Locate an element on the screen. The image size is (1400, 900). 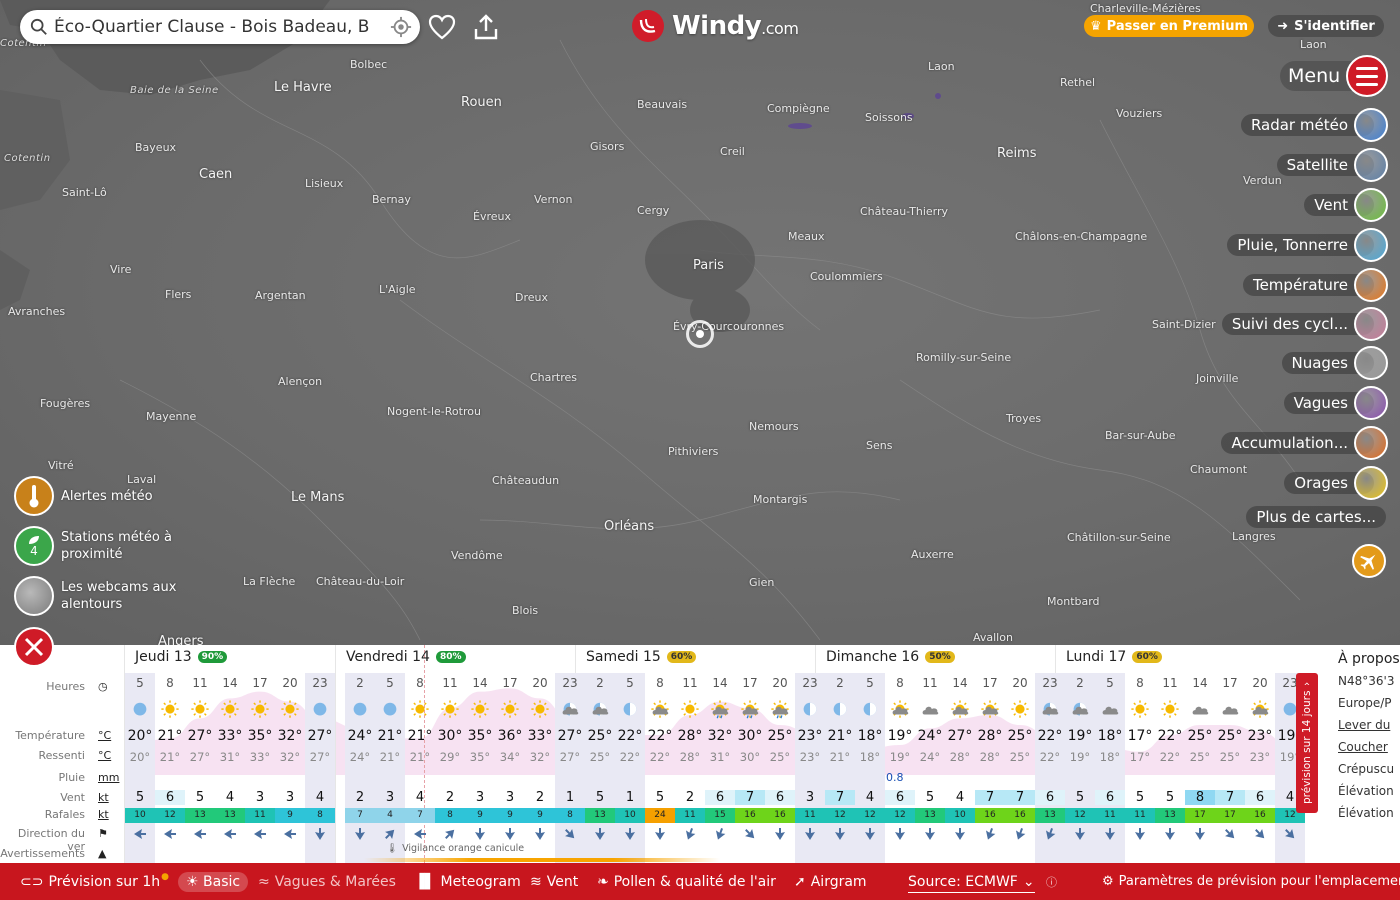
forecast-hour-column: 23 27° 27° 4 8 is located at coordinates (320, 768).